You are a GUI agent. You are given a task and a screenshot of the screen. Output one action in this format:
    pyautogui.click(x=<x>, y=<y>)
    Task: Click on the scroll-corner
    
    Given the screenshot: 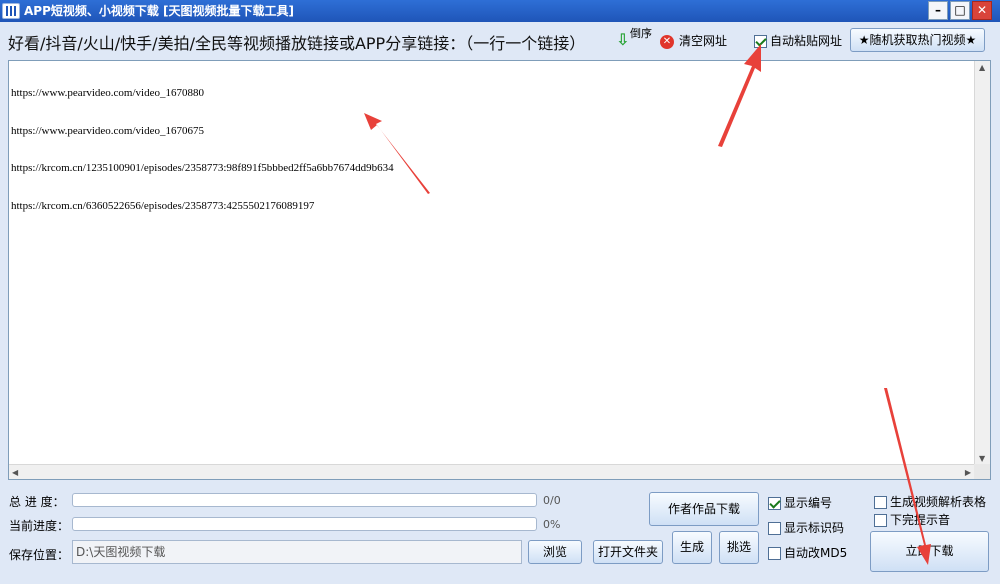 What is the action you would take?
    pyautogui.click(x=982, y=471)
    